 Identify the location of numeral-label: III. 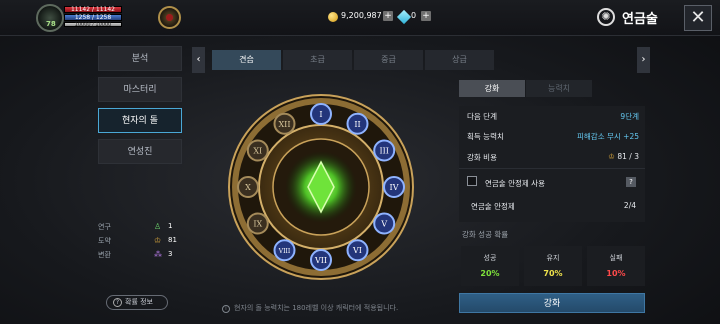
(383, 151).